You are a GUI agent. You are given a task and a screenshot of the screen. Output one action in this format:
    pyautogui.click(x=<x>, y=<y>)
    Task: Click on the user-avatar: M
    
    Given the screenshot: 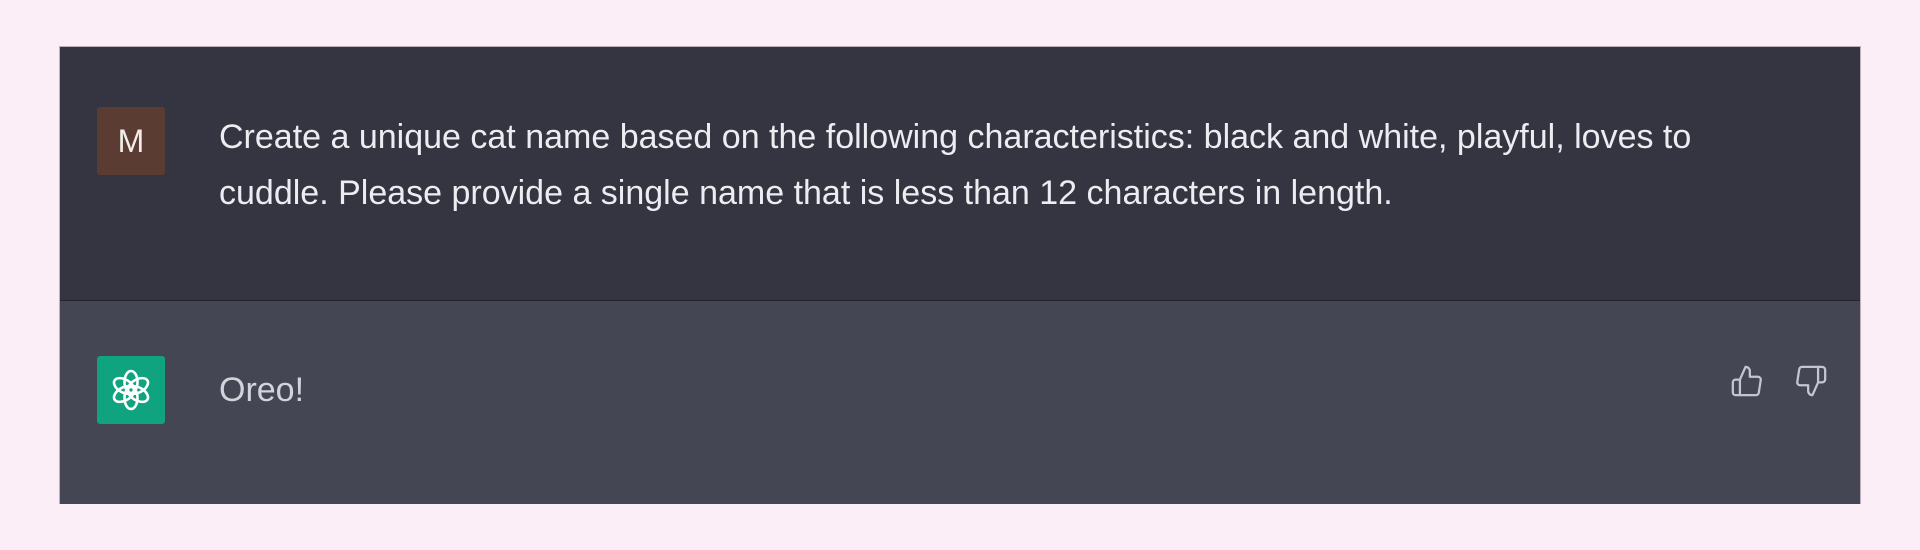 What is the action you would take?
    pyautogui.click(x=131, y=141)
    